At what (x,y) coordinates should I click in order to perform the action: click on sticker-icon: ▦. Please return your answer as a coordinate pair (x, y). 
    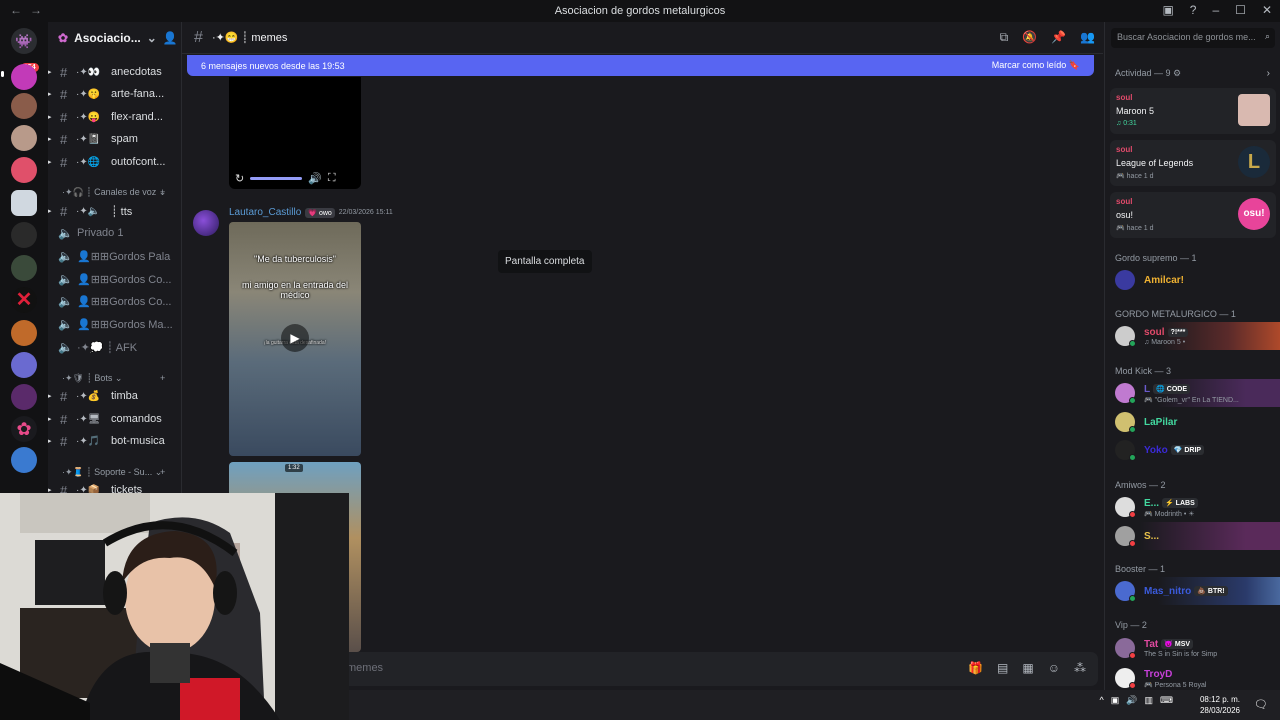
    Looking at the image, I should click on (1027, 668).